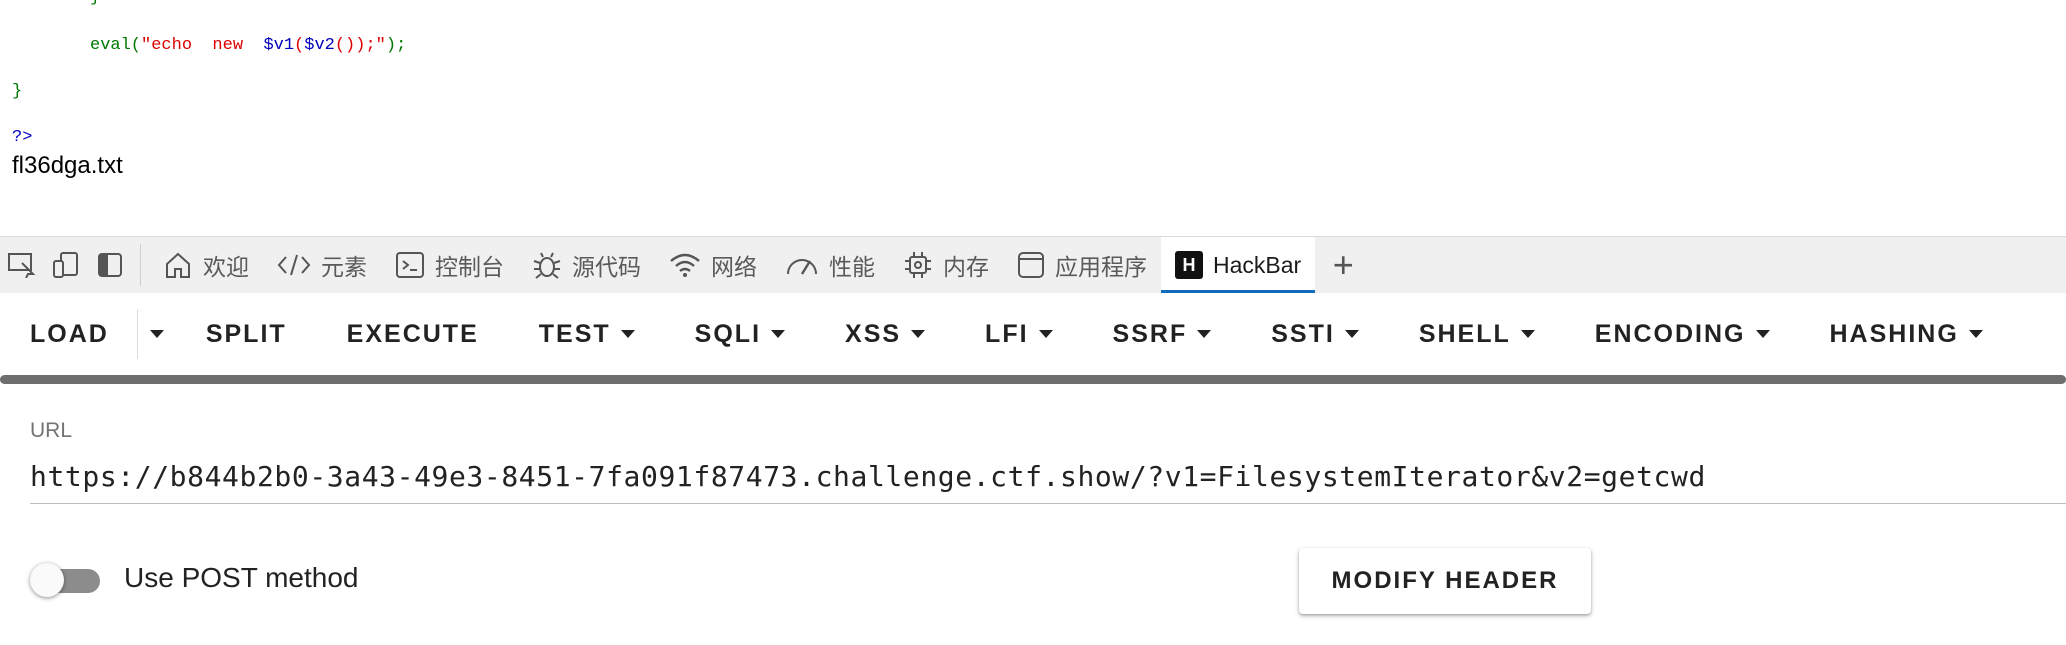 This screenshot has width=2066, height=645. Describe the element at coordinates (1033, 379) in the screenshot. I see `toolbar-divider` at that location.